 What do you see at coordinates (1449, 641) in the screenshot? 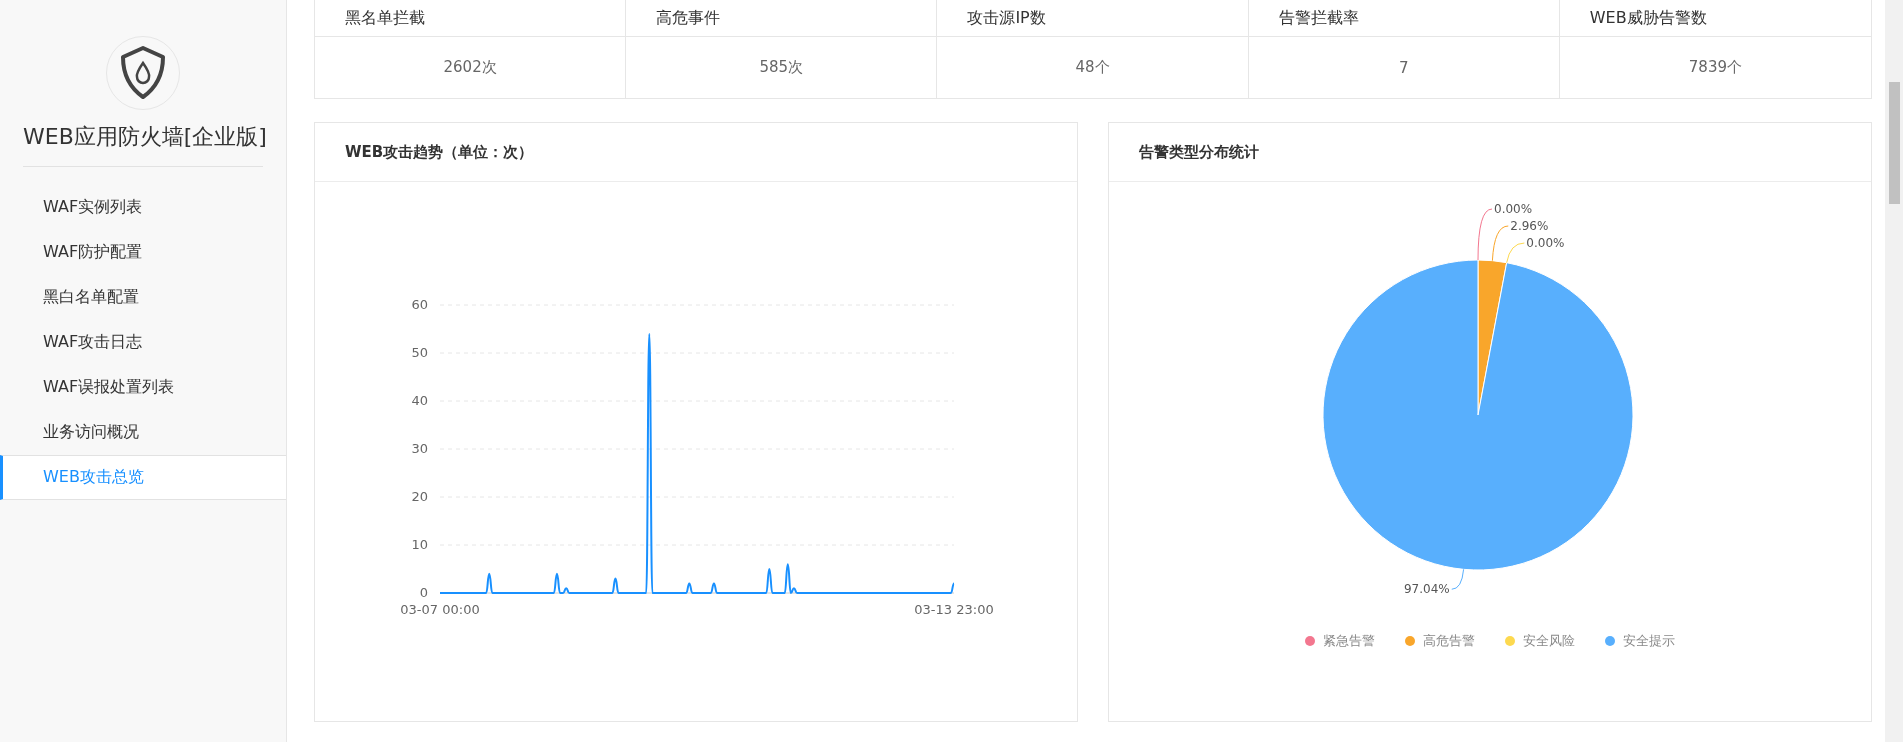
I see `legend-label: 高危告警` at bounding box center [1449, 641].